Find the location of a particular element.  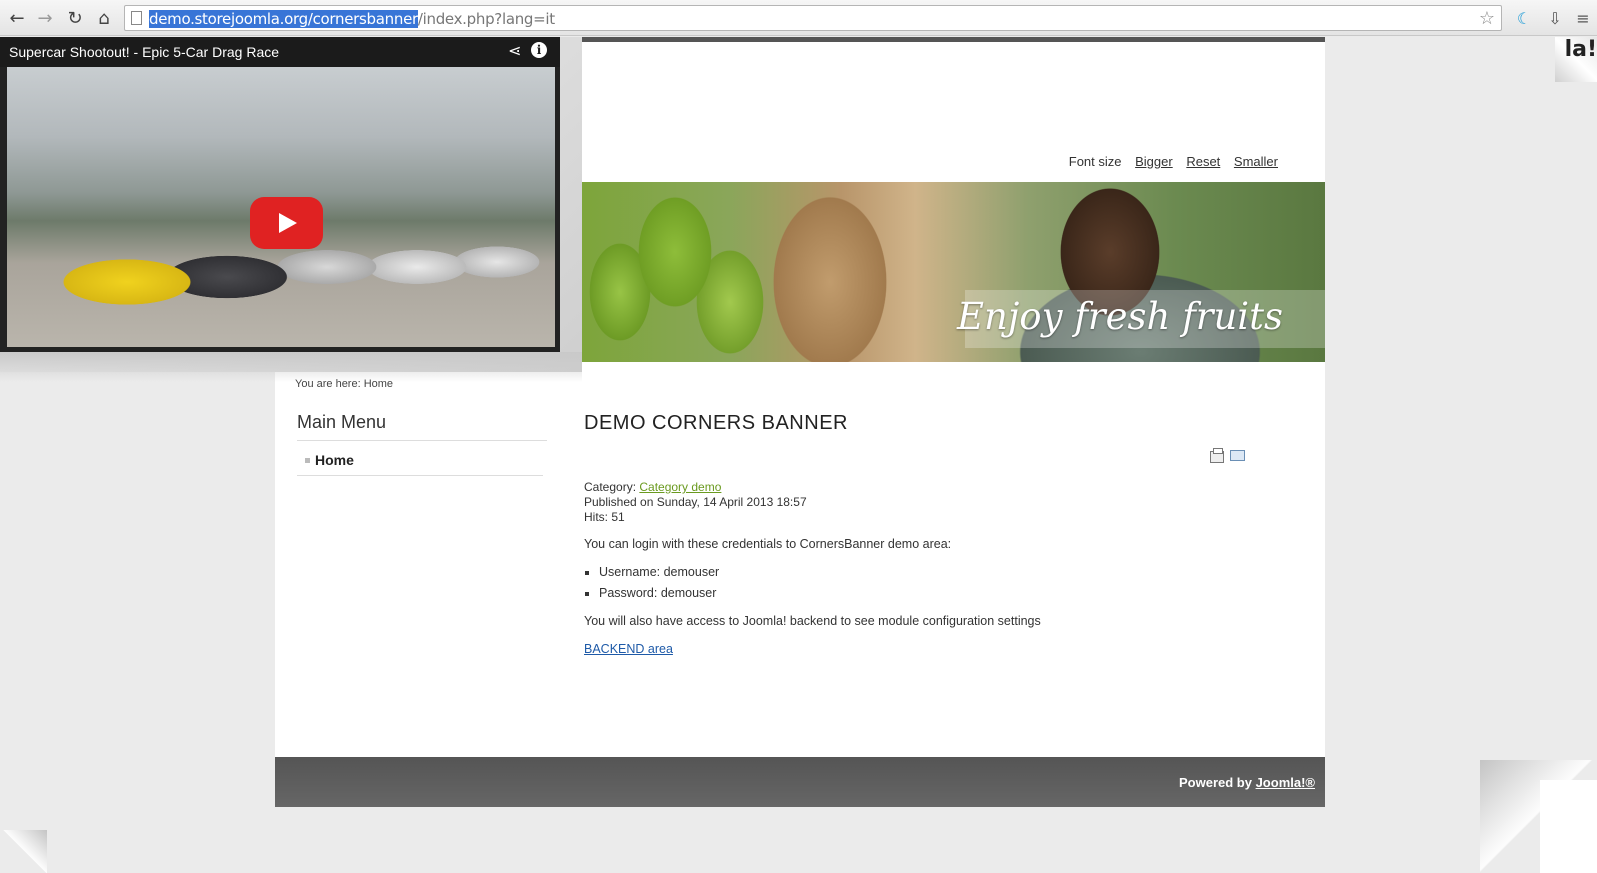

share-icon: ⋖ is located at coordinates (514, 50).